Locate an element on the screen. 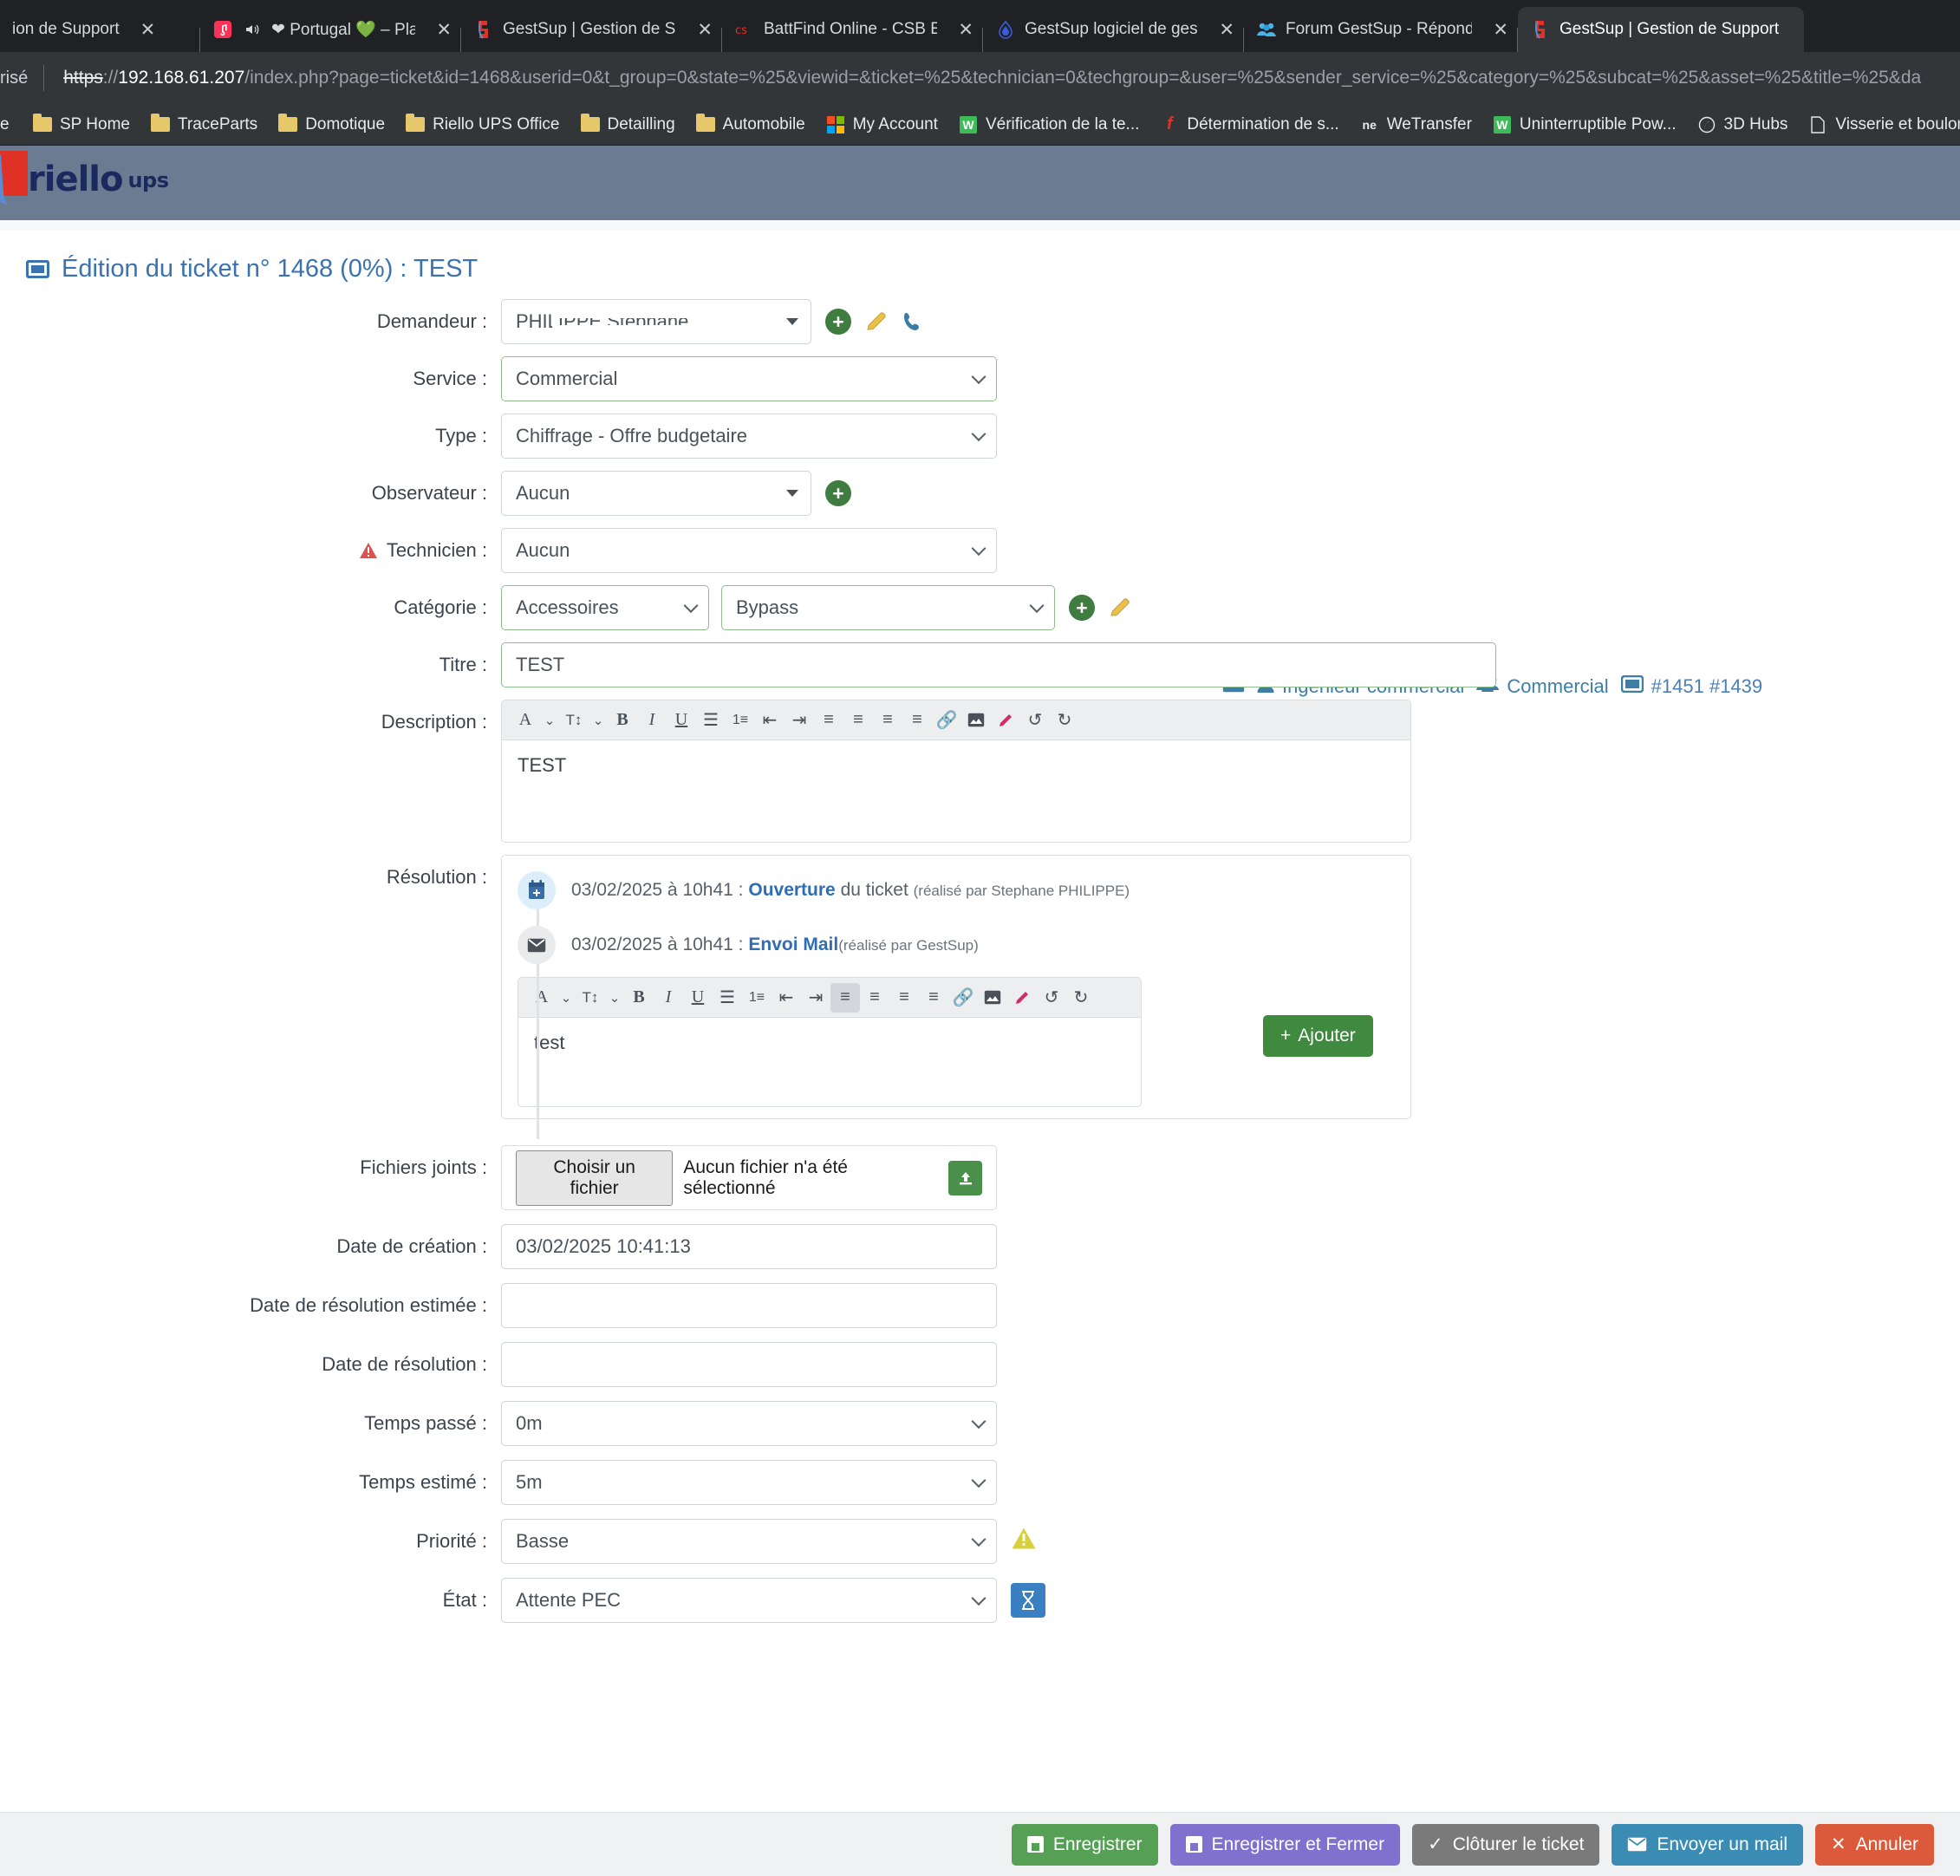  categorie-select: Accessoires is located at coordinates (605, 608).